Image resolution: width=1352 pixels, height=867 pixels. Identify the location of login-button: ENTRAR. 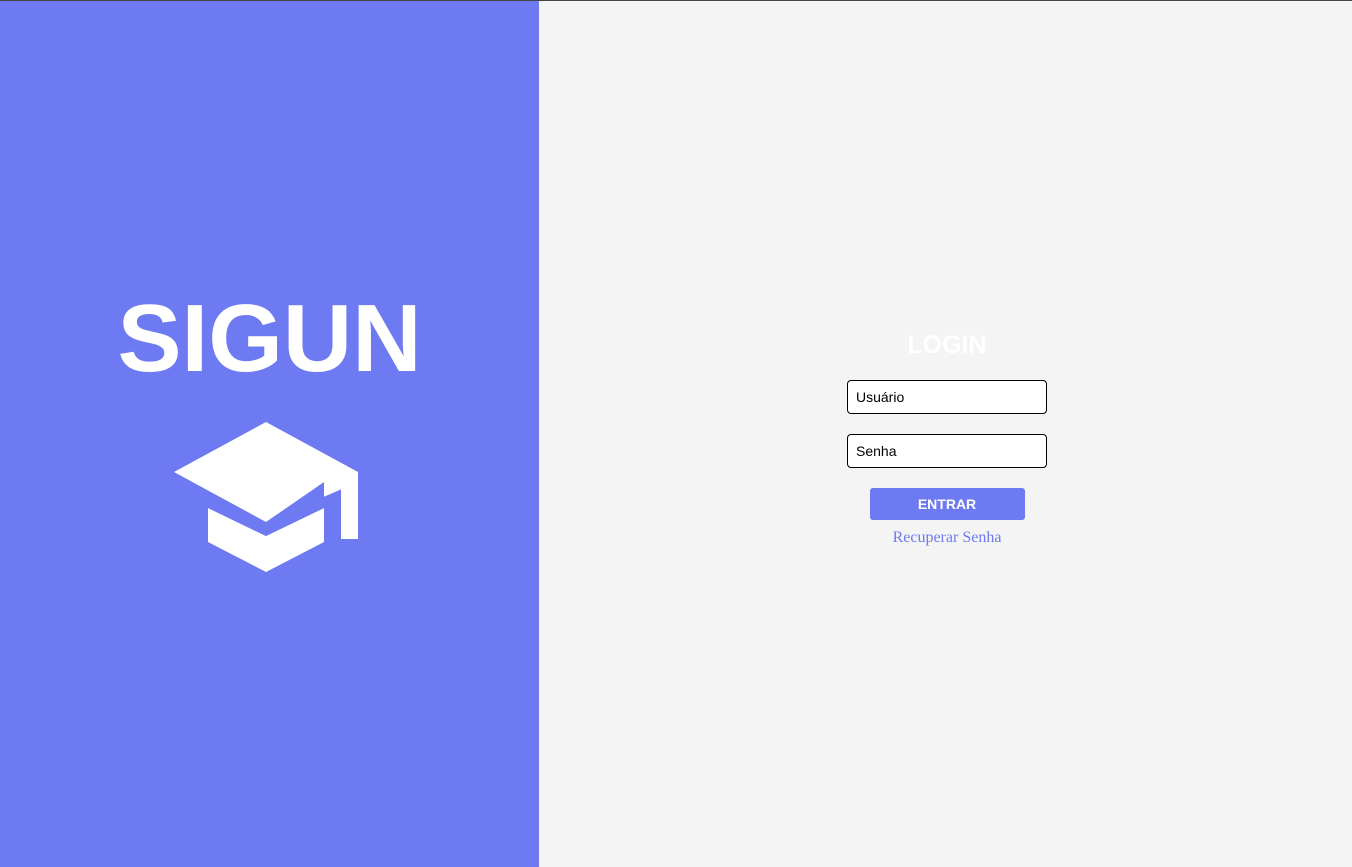
(947, 504).